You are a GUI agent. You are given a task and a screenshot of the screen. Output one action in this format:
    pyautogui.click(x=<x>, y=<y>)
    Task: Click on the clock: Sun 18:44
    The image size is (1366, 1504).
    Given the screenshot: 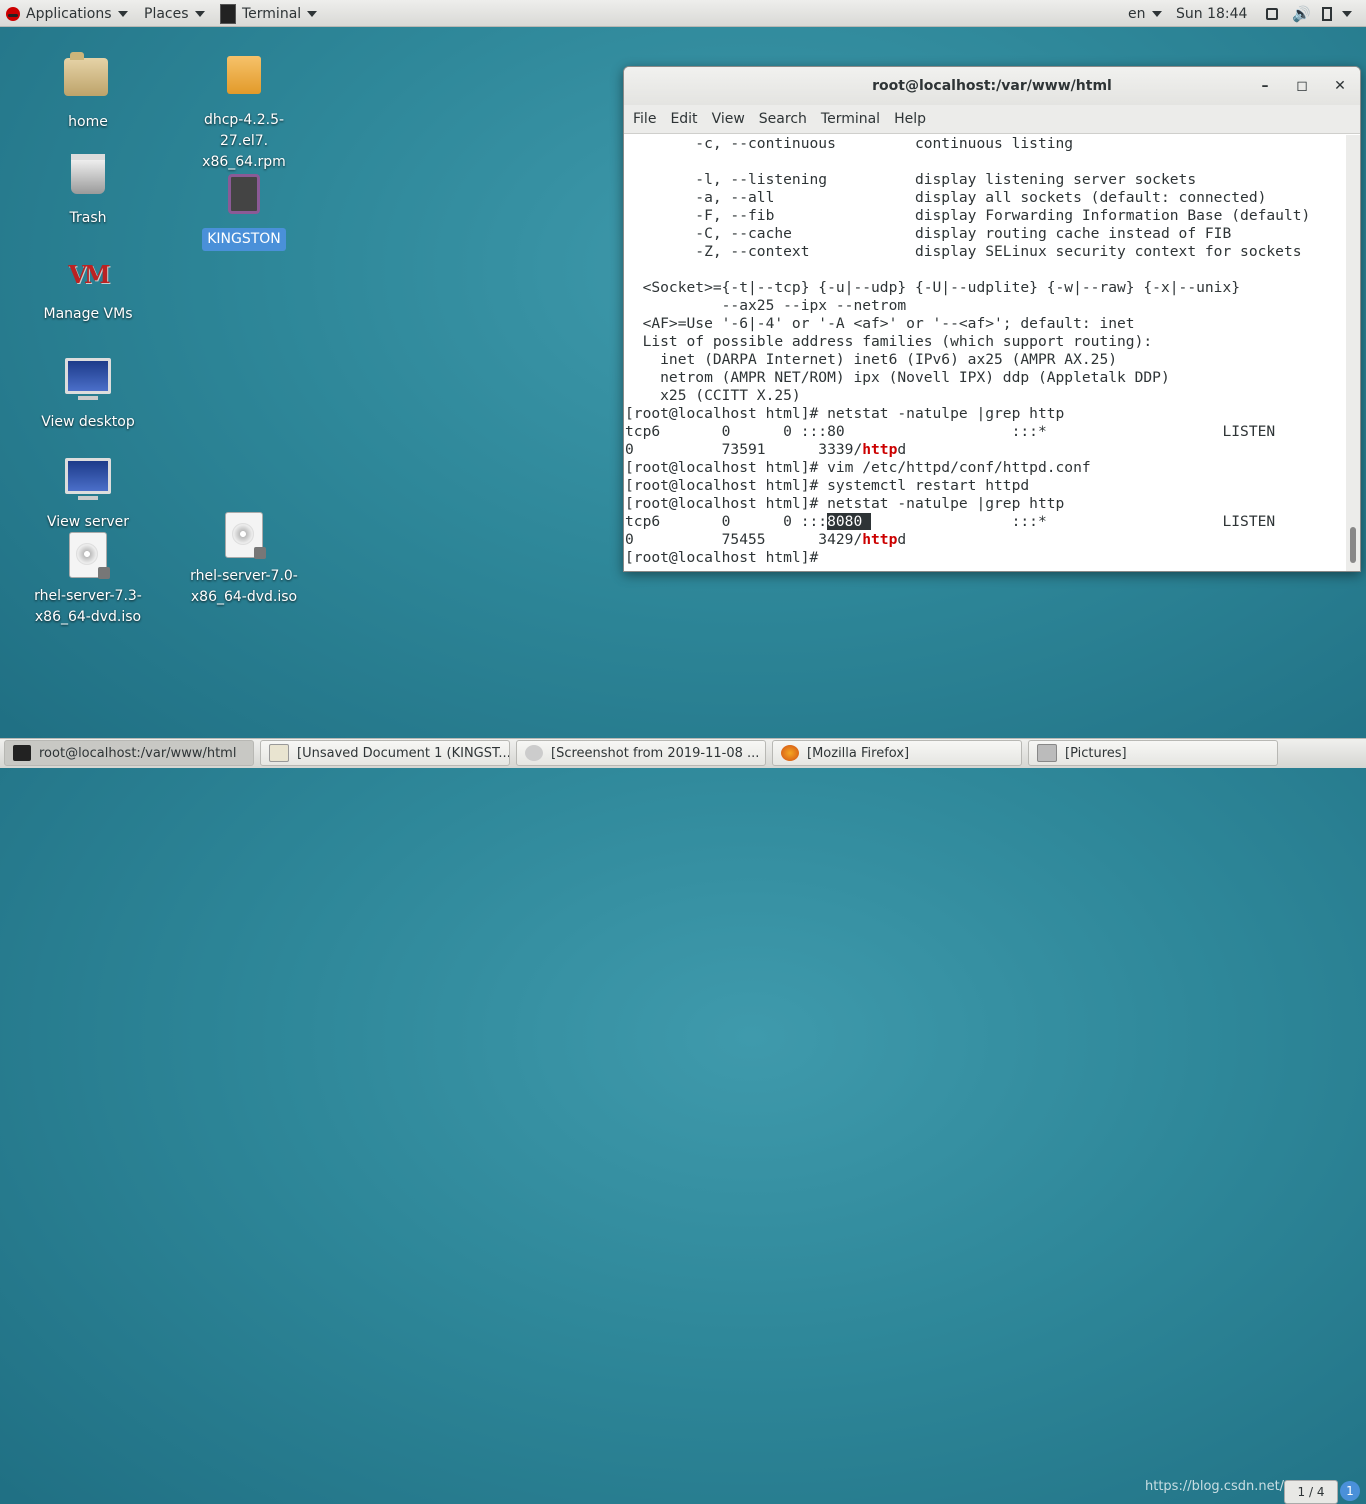 What is the action you would take?
    pyautogui.click(x=1211, y=13)
    